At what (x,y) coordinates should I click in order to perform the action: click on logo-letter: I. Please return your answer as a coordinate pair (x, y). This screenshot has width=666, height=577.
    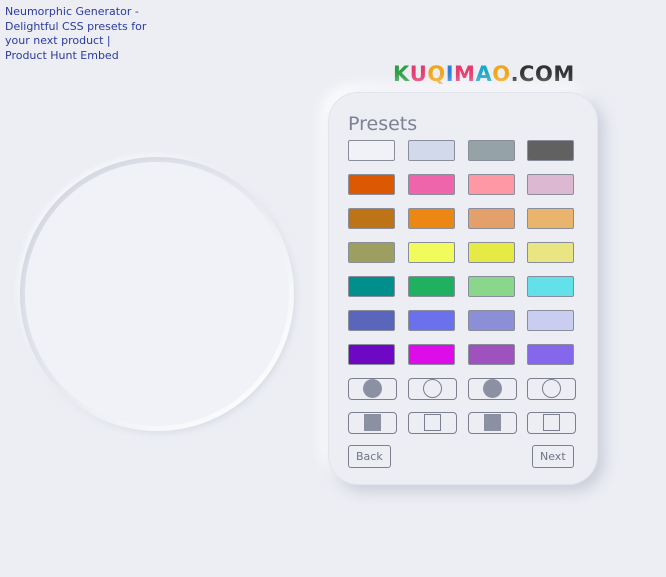
    Looking at the image, I should click on (450, 74).